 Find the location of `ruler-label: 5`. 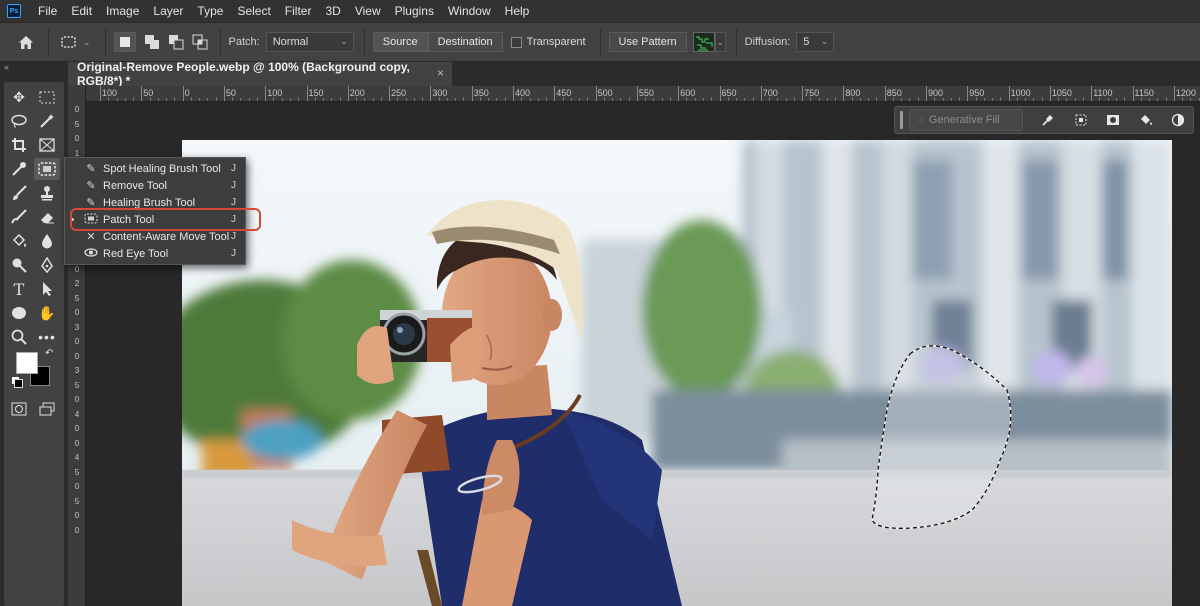

ruler-label: 5 is located at coordinates (77, 385).